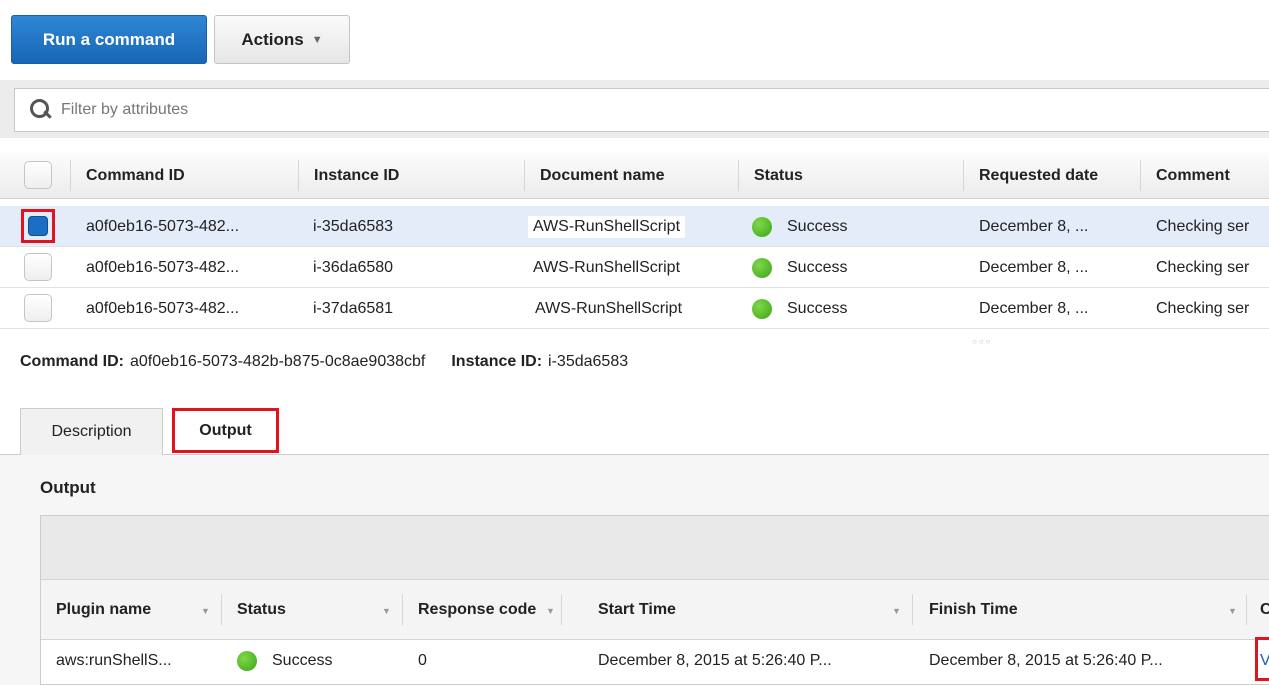  Describe the element at coordinates (497, 361) in the screenshot. I see `instance-id-label: Instance ID:` at that location.